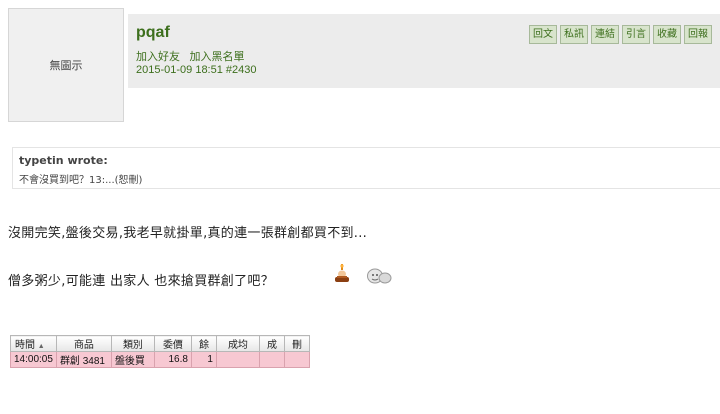 The height and width of the screenshot is (414, 720). What do you see at coordinates (241, 70) in the screenshot?
I see `post-number: #2430` at bounding box center [241, 70].